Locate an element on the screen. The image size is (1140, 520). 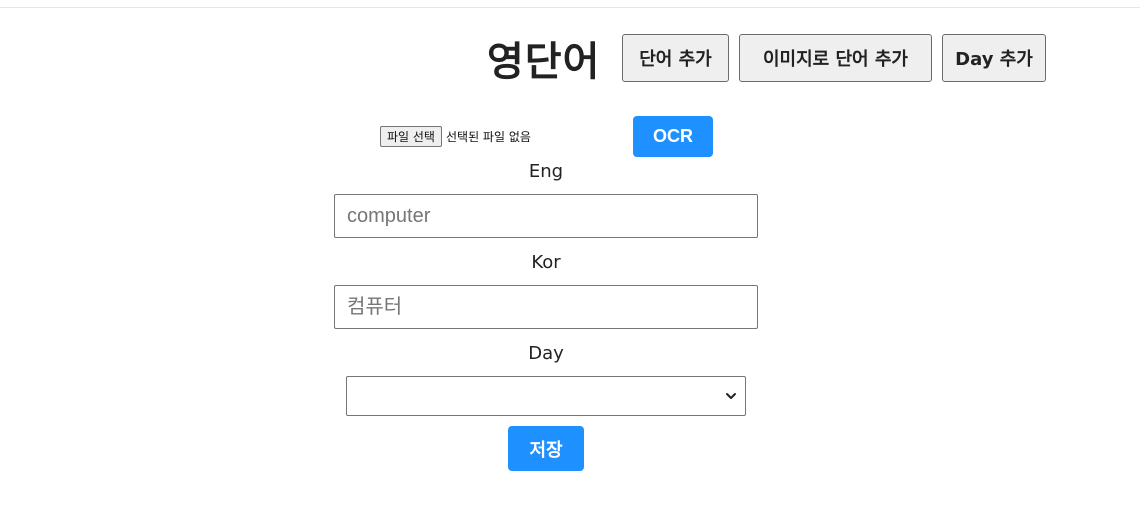
file-input: 파일 선택 선택된 파일 없음 is located at coordinates (455, 136).